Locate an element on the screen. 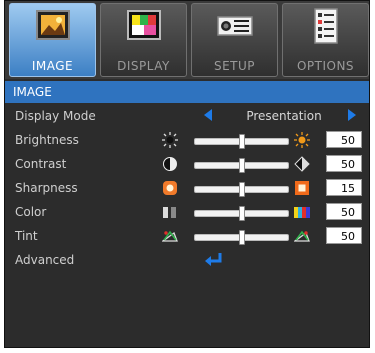 The height and width of the screenshot is (353, 375). contrast-low-icon is located at coordinates (170, 164).